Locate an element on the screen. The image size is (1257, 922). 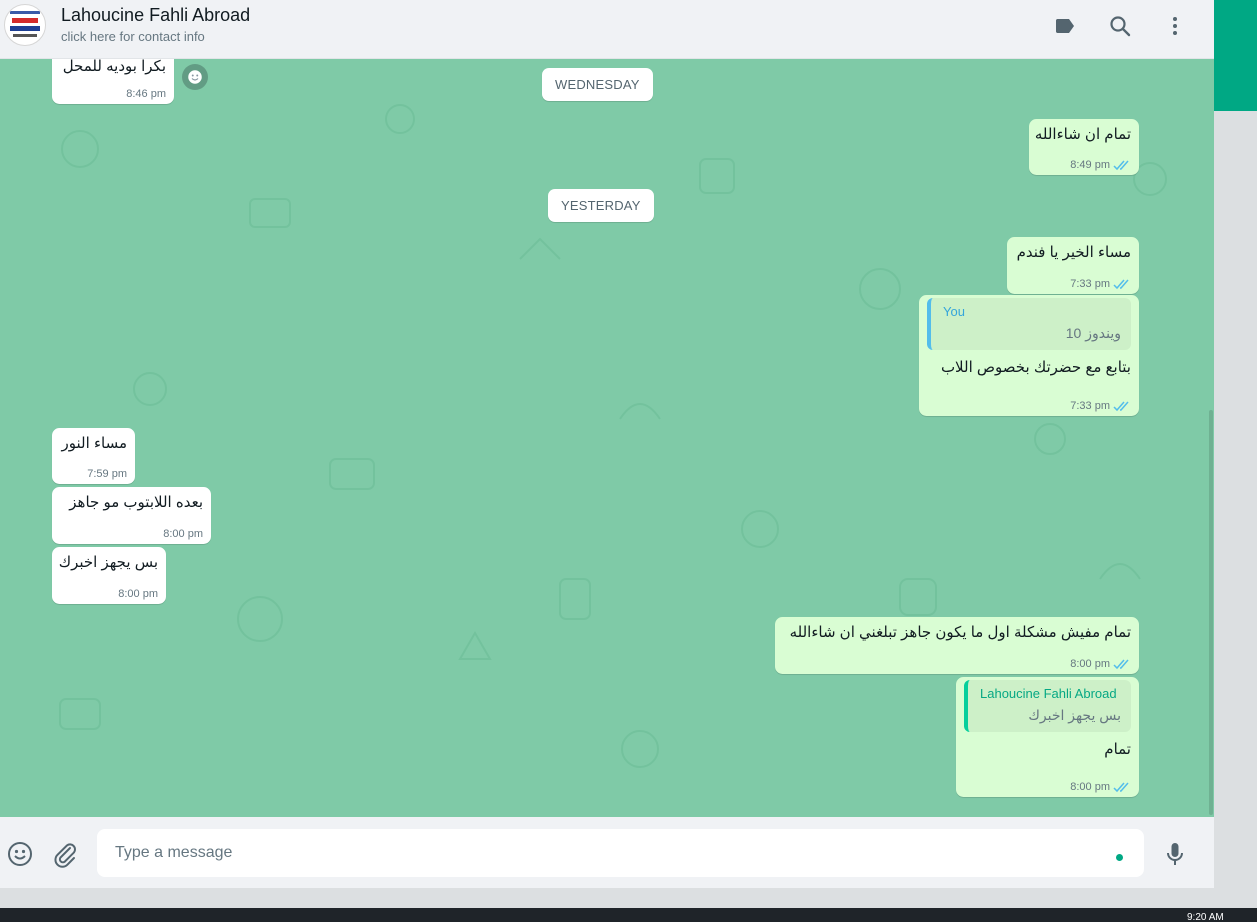
react-emoji-icon is located at coordinates (195, 77).